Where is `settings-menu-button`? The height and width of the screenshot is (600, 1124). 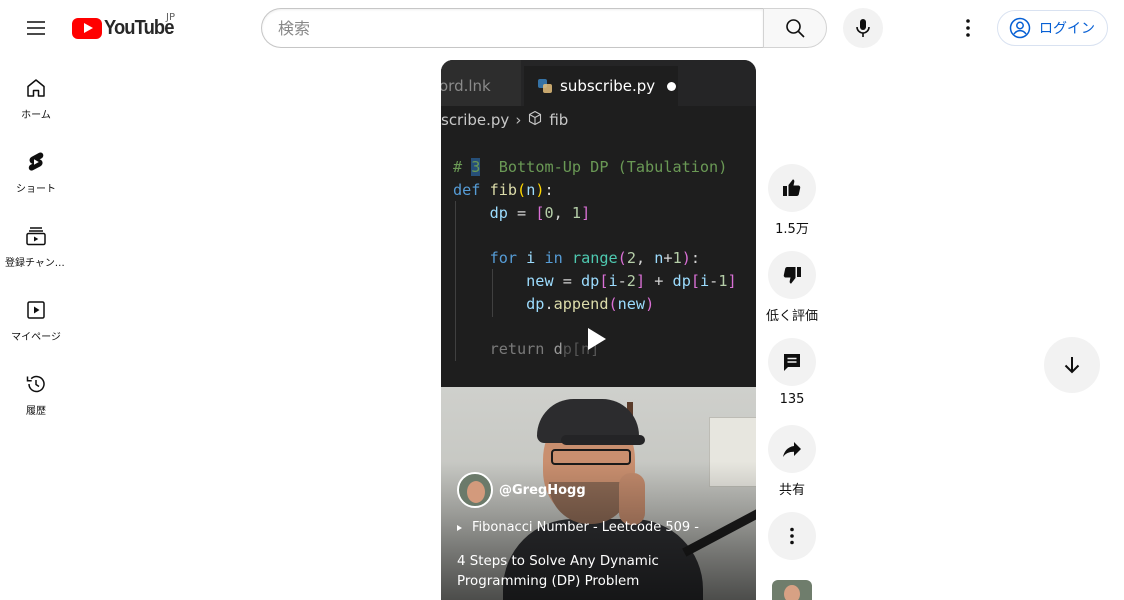
settings-menu-button is located at coordinates (968, 28).